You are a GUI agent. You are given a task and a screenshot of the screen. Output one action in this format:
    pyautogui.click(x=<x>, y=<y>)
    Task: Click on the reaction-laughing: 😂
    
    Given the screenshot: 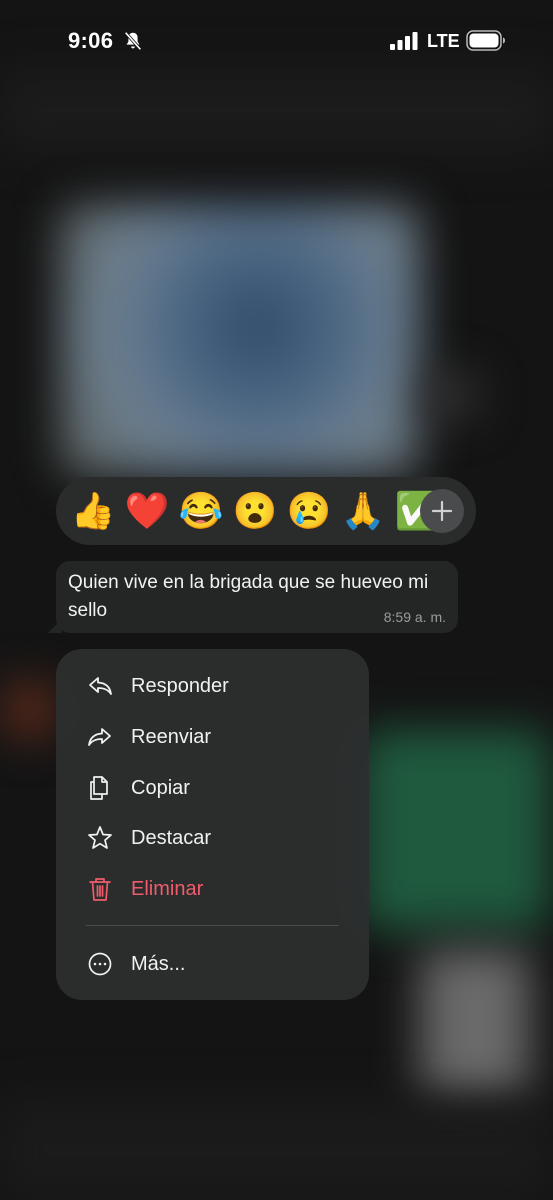 What is the action you would take?
    pyautogui.click(x=201, y=511)
    